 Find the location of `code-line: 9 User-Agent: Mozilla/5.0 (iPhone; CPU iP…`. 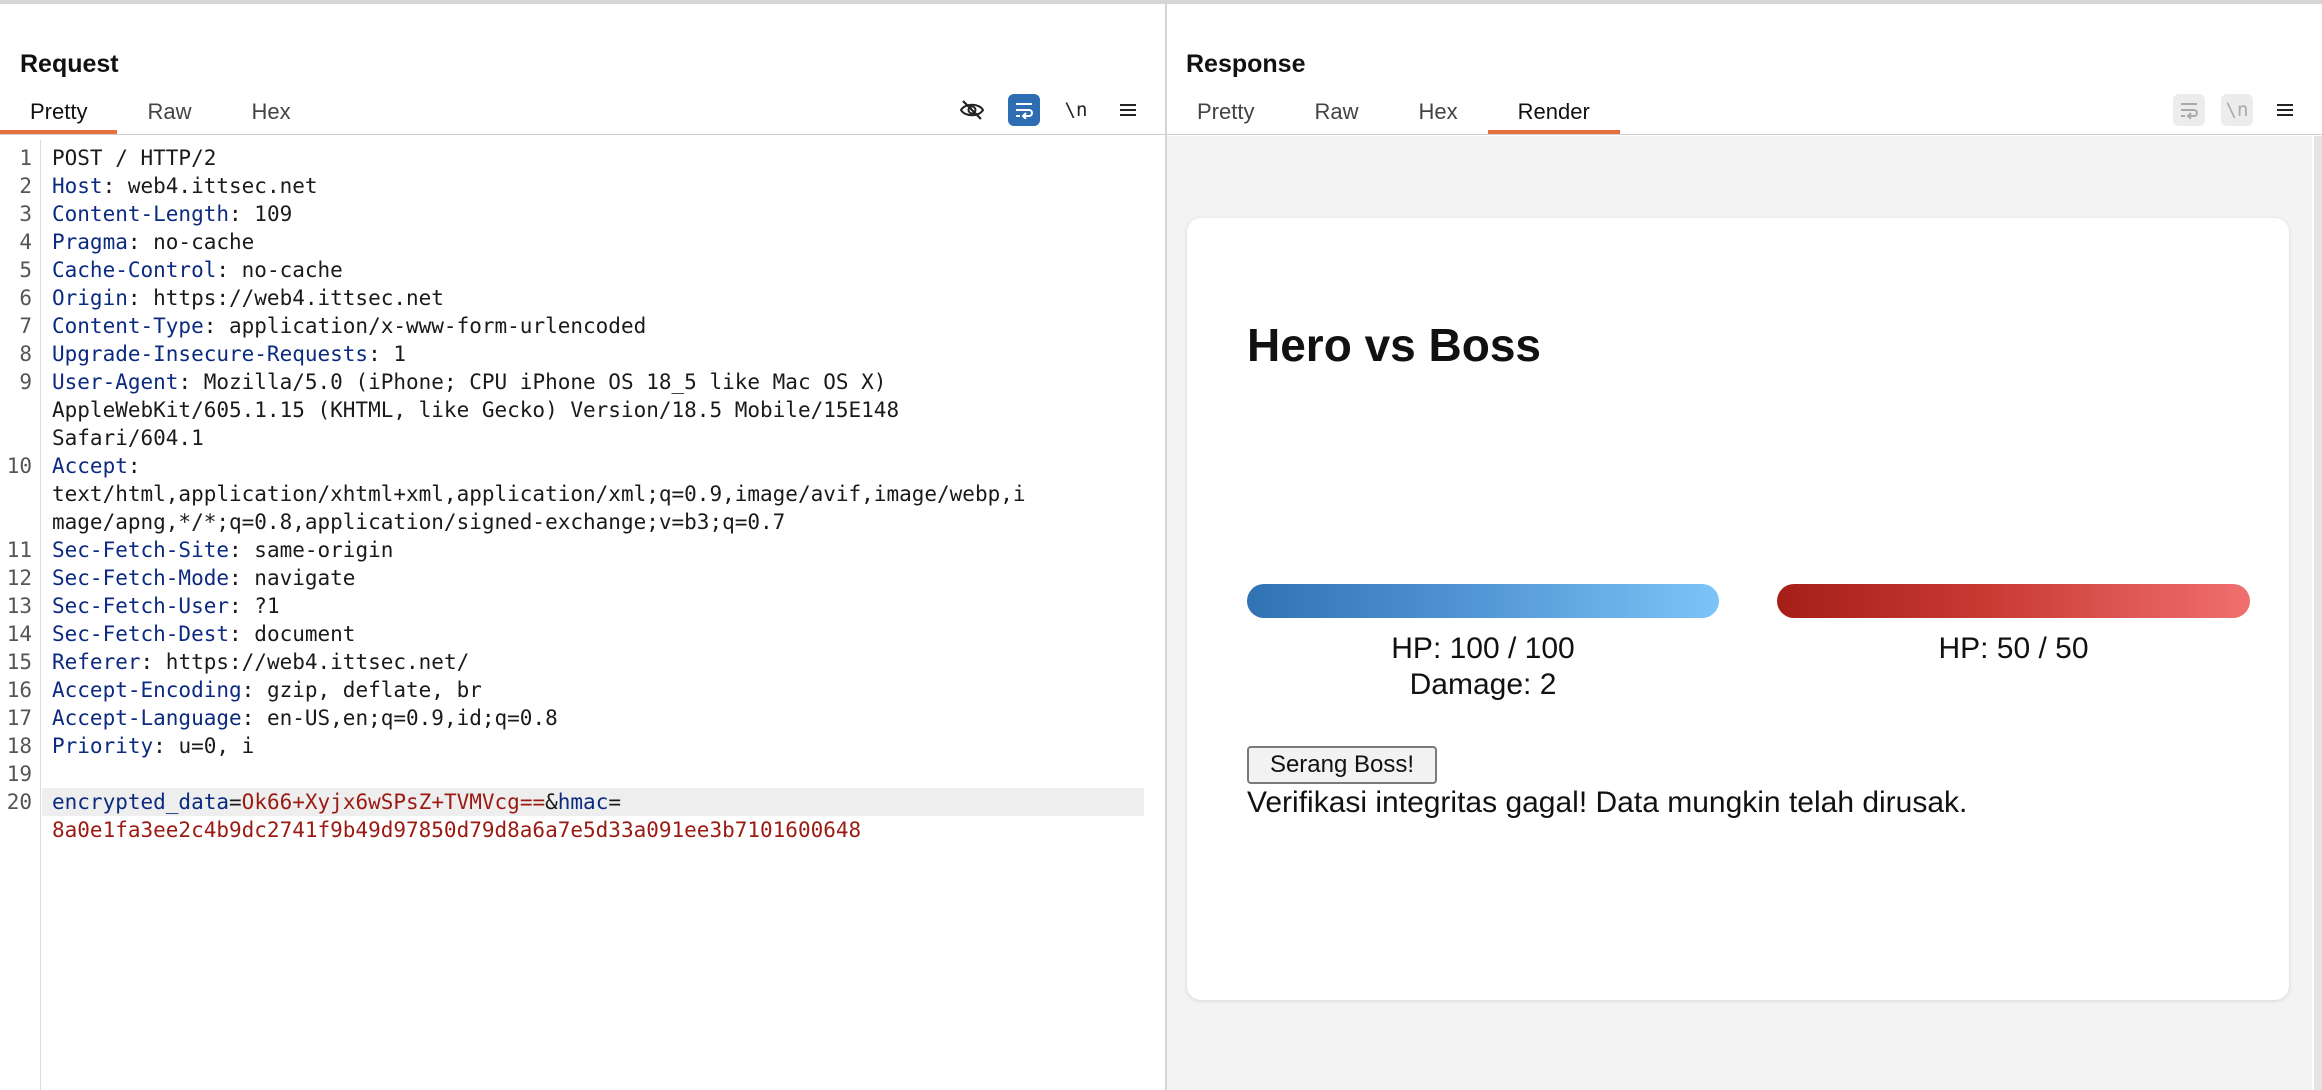

code-line: 9 User-Agent: Mozilla/5.0 (iPhone; CPU iP… is located at coordinates (581, 382).